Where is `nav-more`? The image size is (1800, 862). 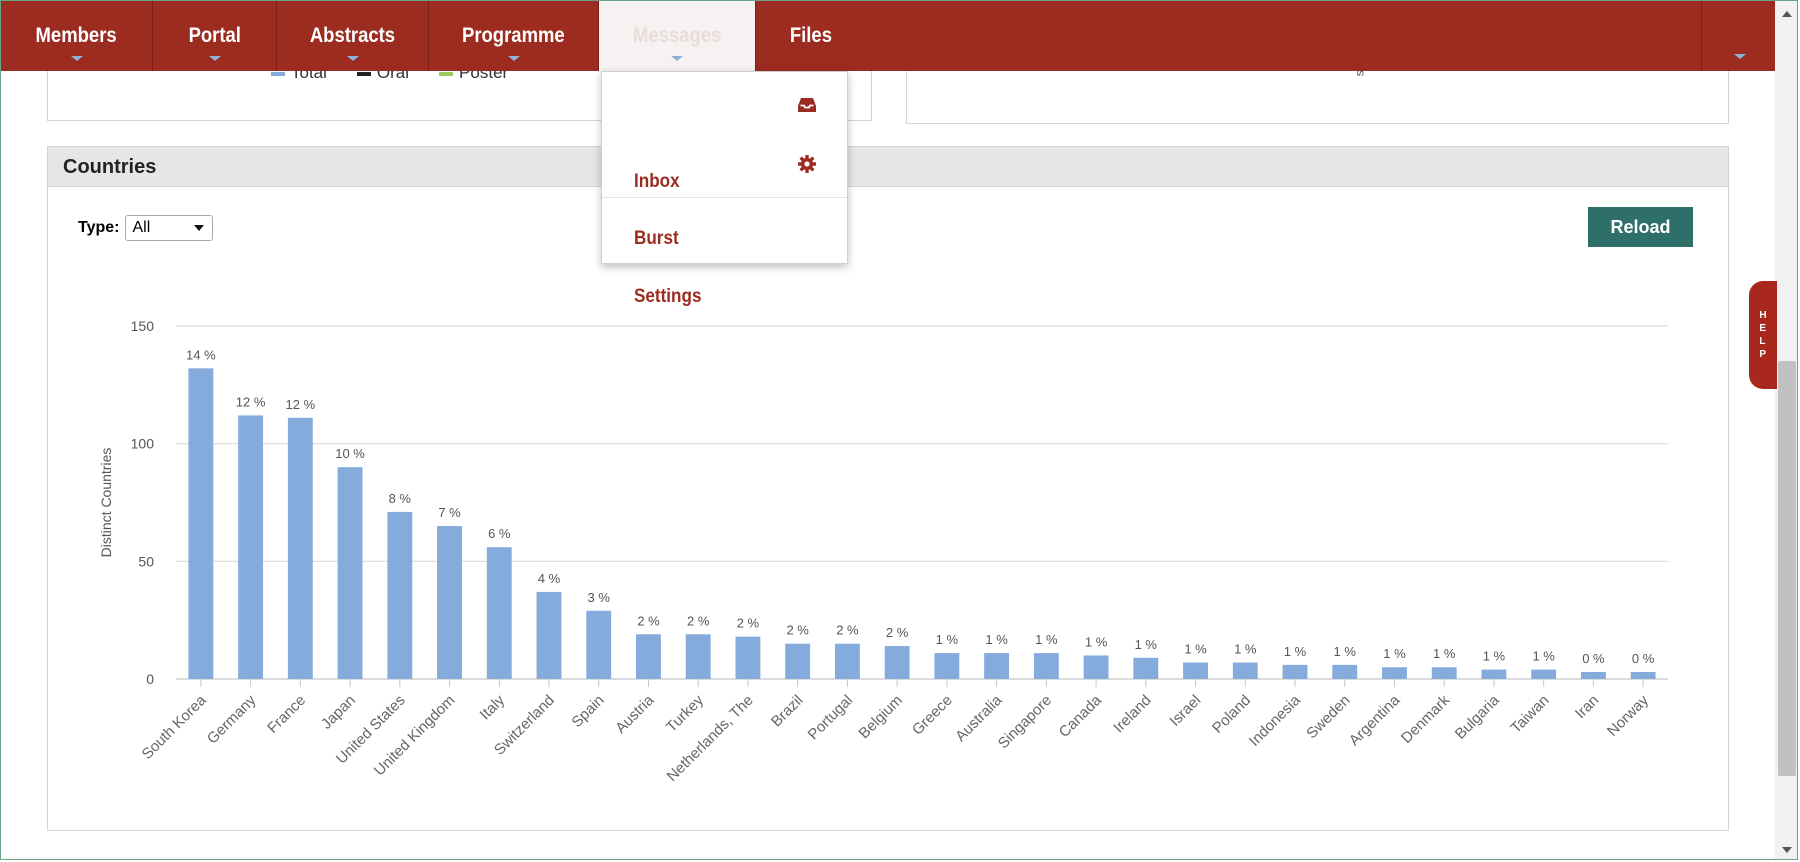 nav-more is located at coordinates (1738, 36).